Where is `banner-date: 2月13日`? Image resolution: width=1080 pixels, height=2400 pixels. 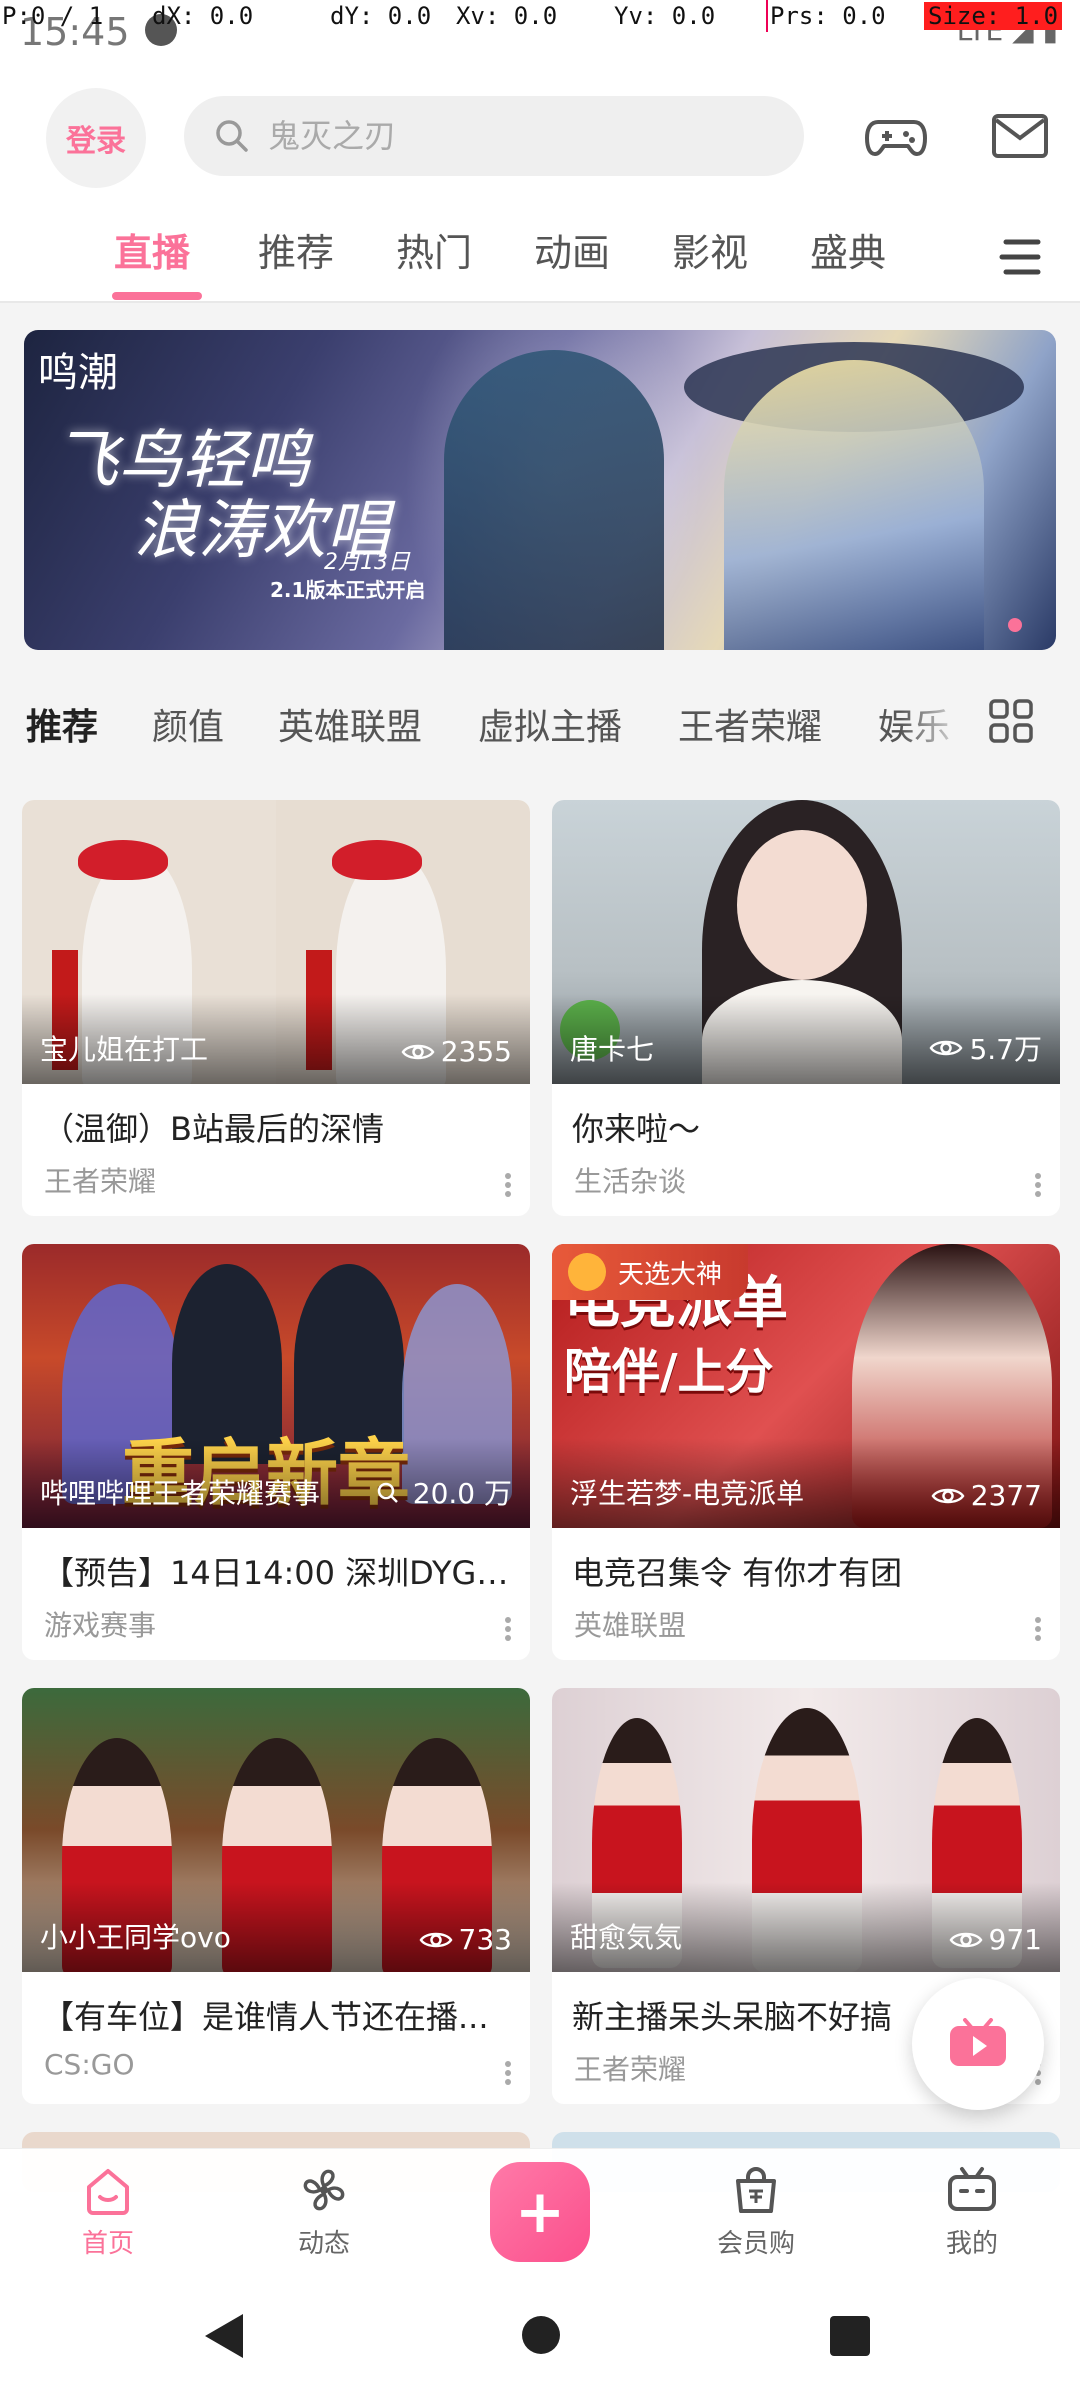 banner-date: 2月13日 is located at coordinates (367, 562).